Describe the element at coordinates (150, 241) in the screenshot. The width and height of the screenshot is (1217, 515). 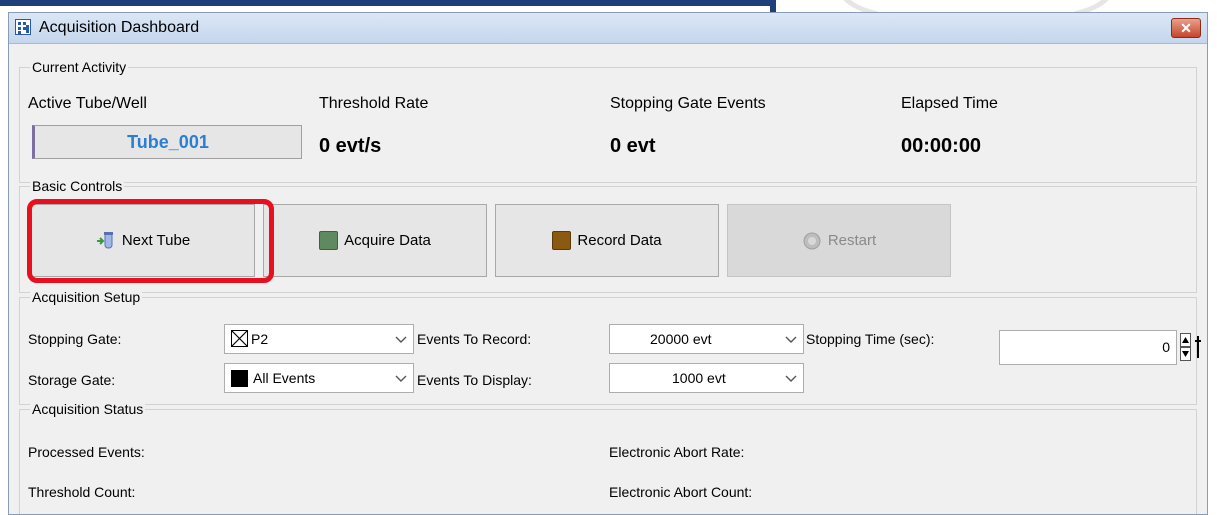
I see `next-tube-highlight` at that location.